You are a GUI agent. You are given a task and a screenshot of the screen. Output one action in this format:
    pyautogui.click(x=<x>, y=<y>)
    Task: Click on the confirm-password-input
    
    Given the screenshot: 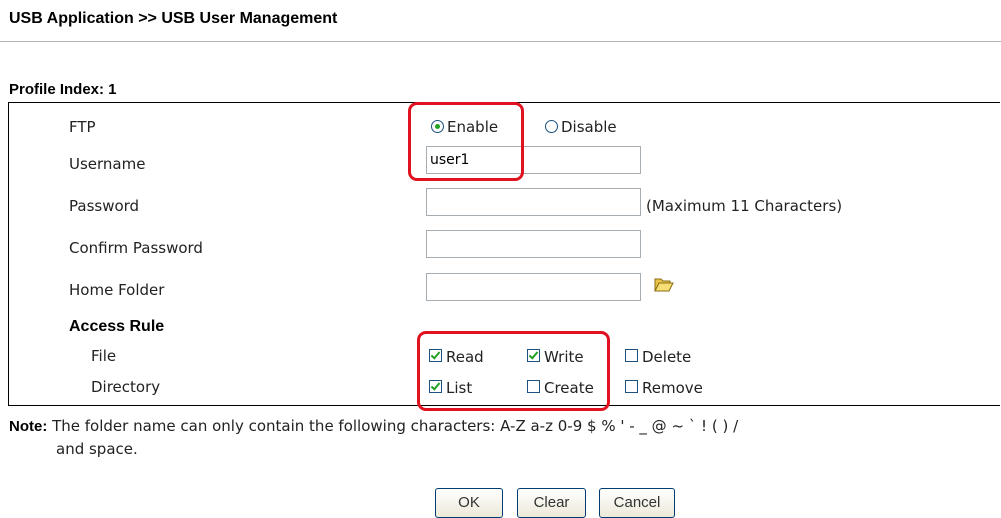 What is the action you would take?
    pyautogui.click(x=533, y=244)
    